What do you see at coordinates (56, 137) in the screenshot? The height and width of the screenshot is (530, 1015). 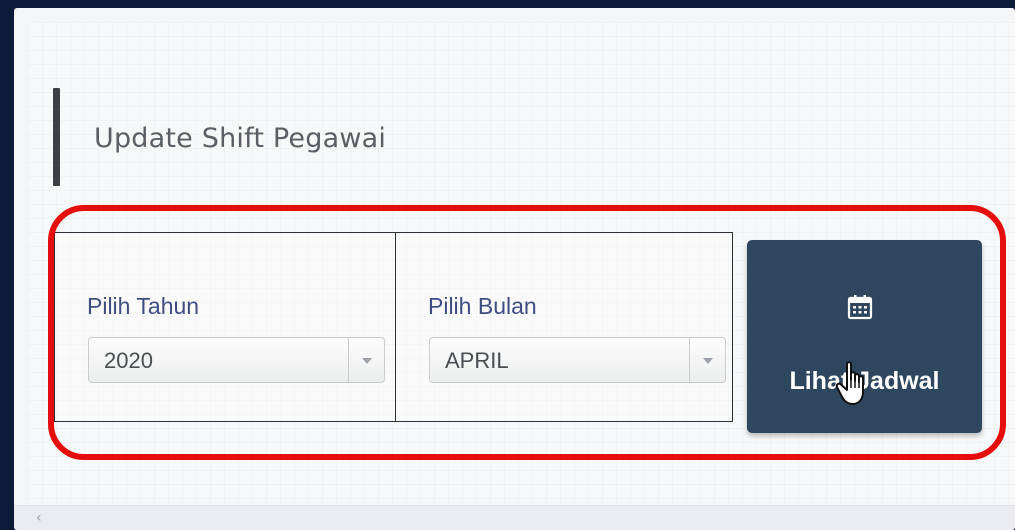 I see `title-accent-bar` at bounding box center [56, 137].